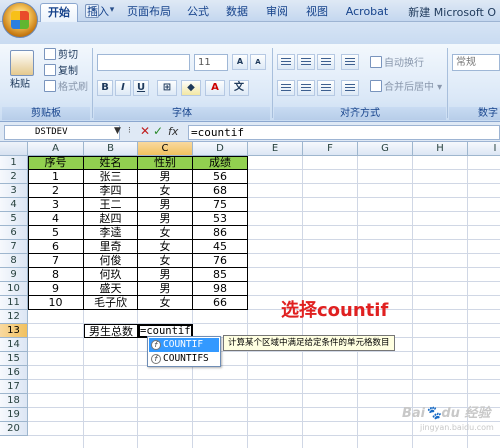 The height and width of the screenshot is (448, 500). I want to click on table-cell: 86, so click(220, 233).